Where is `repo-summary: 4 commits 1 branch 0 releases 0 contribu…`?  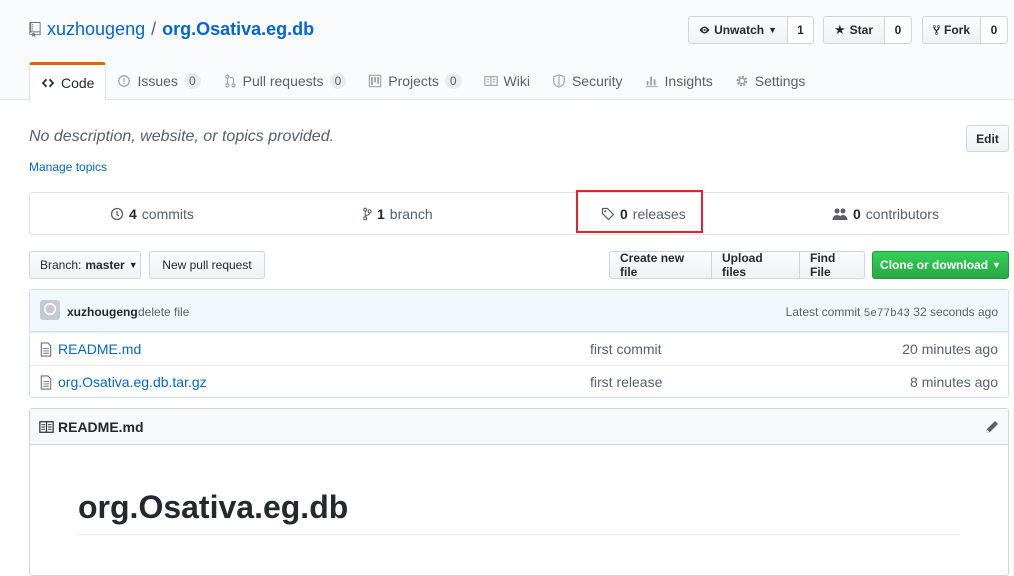
repo-summary: 4 commits 1 branch 0 releases 0 contribu… is located at coordinates (519, 213).